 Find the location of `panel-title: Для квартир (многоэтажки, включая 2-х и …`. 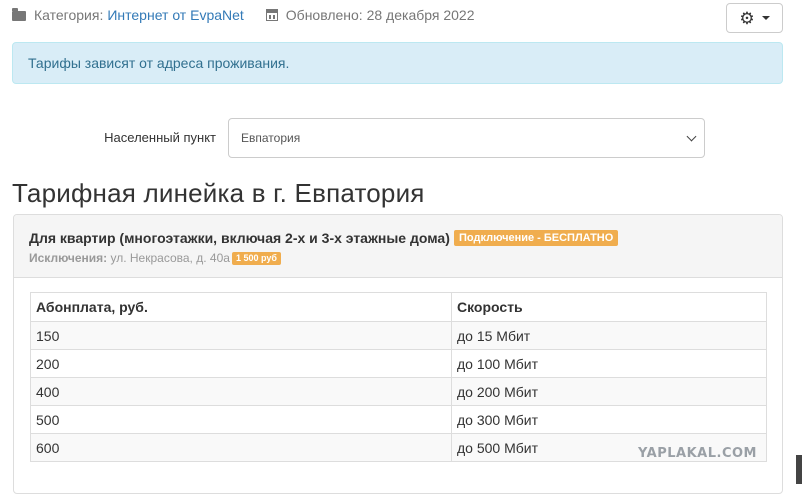

panel-title: Для квартир (многоэтажки, включая 2-х и … is located at coordinates (239, 238).